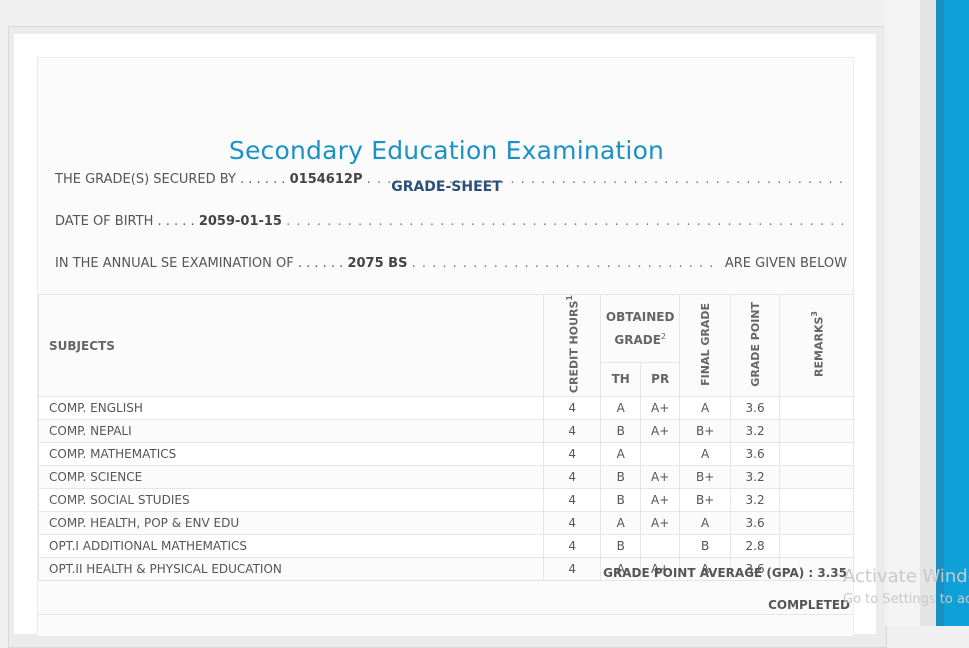  What do you see at coordinates (125, 221) in the screenshot?
I see `dob-label: DATE OF BIRTH . . . . .` at bounding box center [125, 221].